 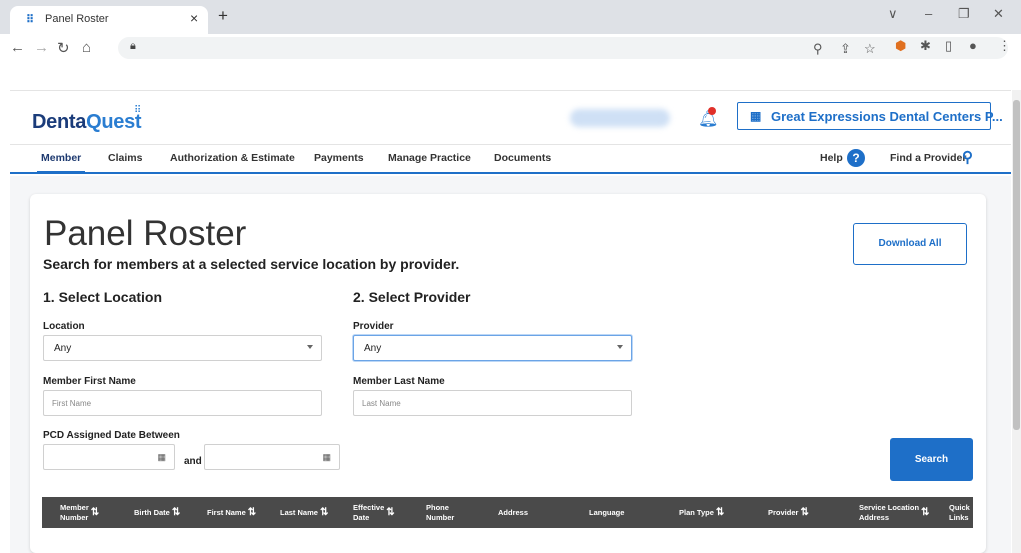 I want to click on col-quick-links: Quick Links, so click(x=959, y=512).